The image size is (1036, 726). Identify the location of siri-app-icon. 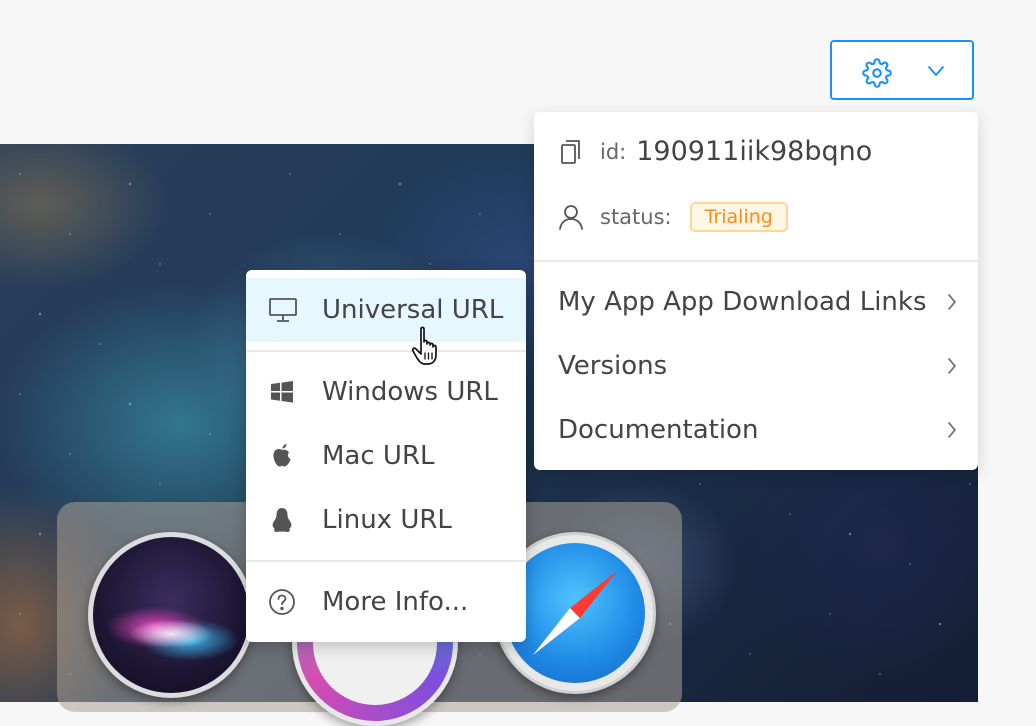
(171, 615).